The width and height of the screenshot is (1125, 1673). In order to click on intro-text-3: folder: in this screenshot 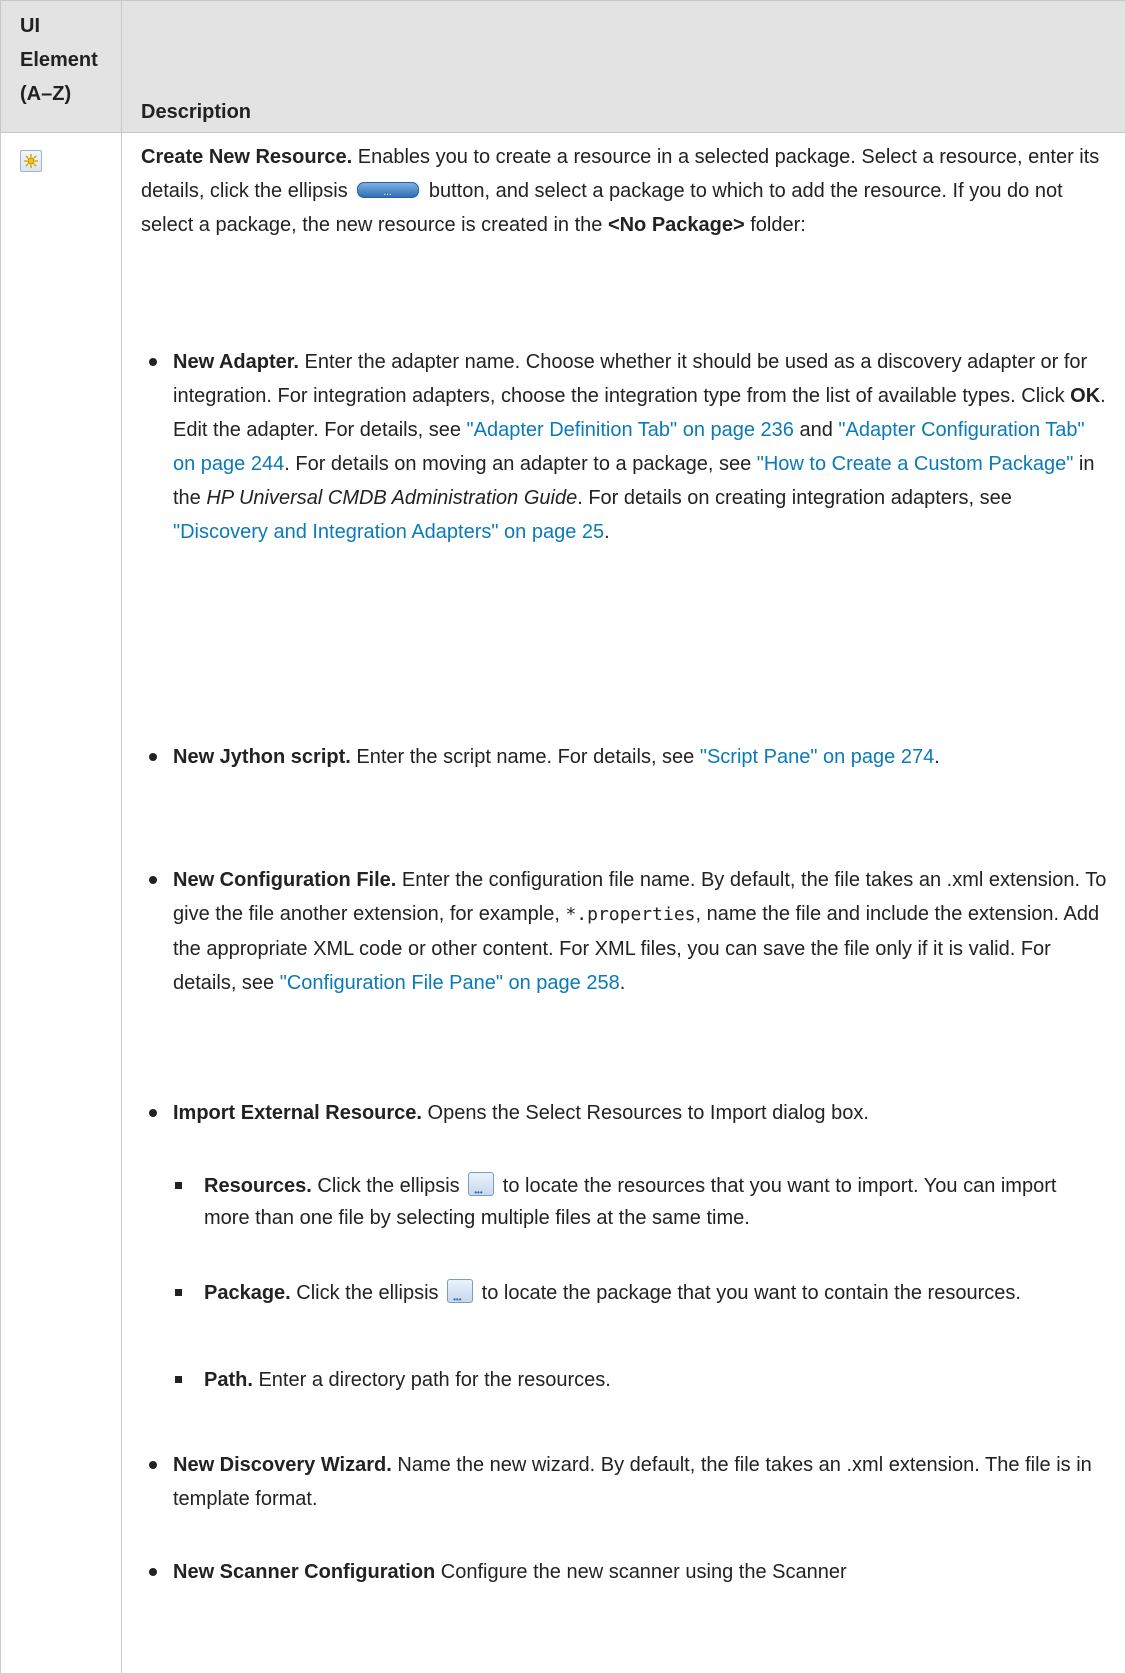, I will do `click(775, 225)`.